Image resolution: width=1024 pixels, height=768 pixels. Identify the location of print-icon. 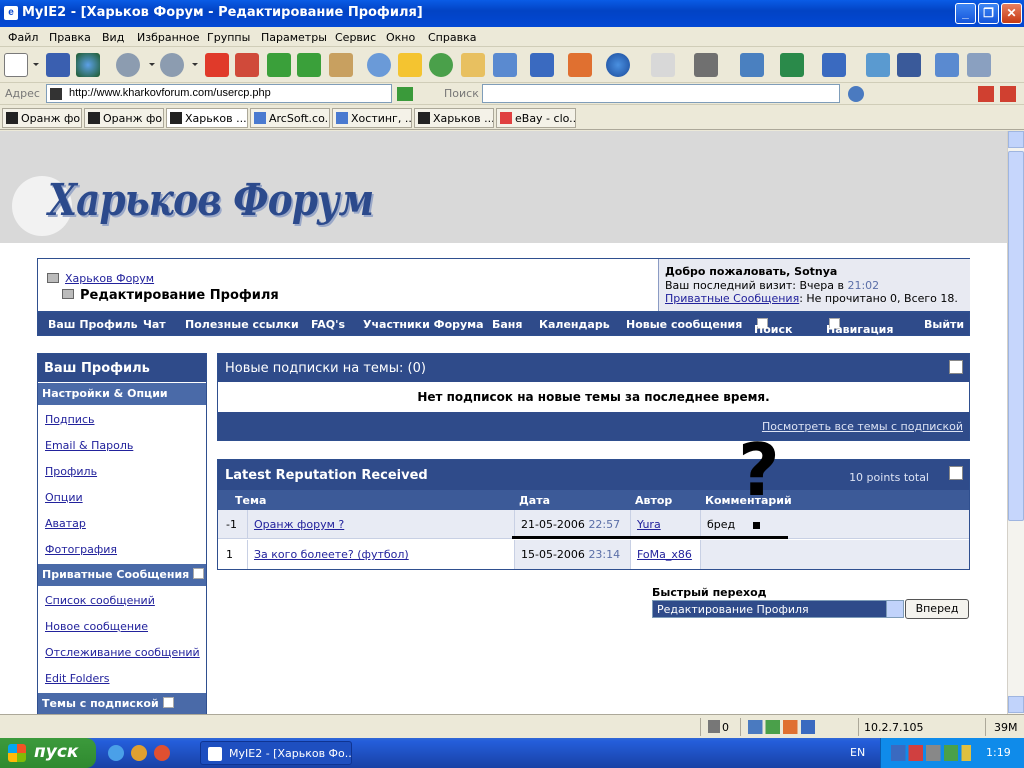
(706, 65).